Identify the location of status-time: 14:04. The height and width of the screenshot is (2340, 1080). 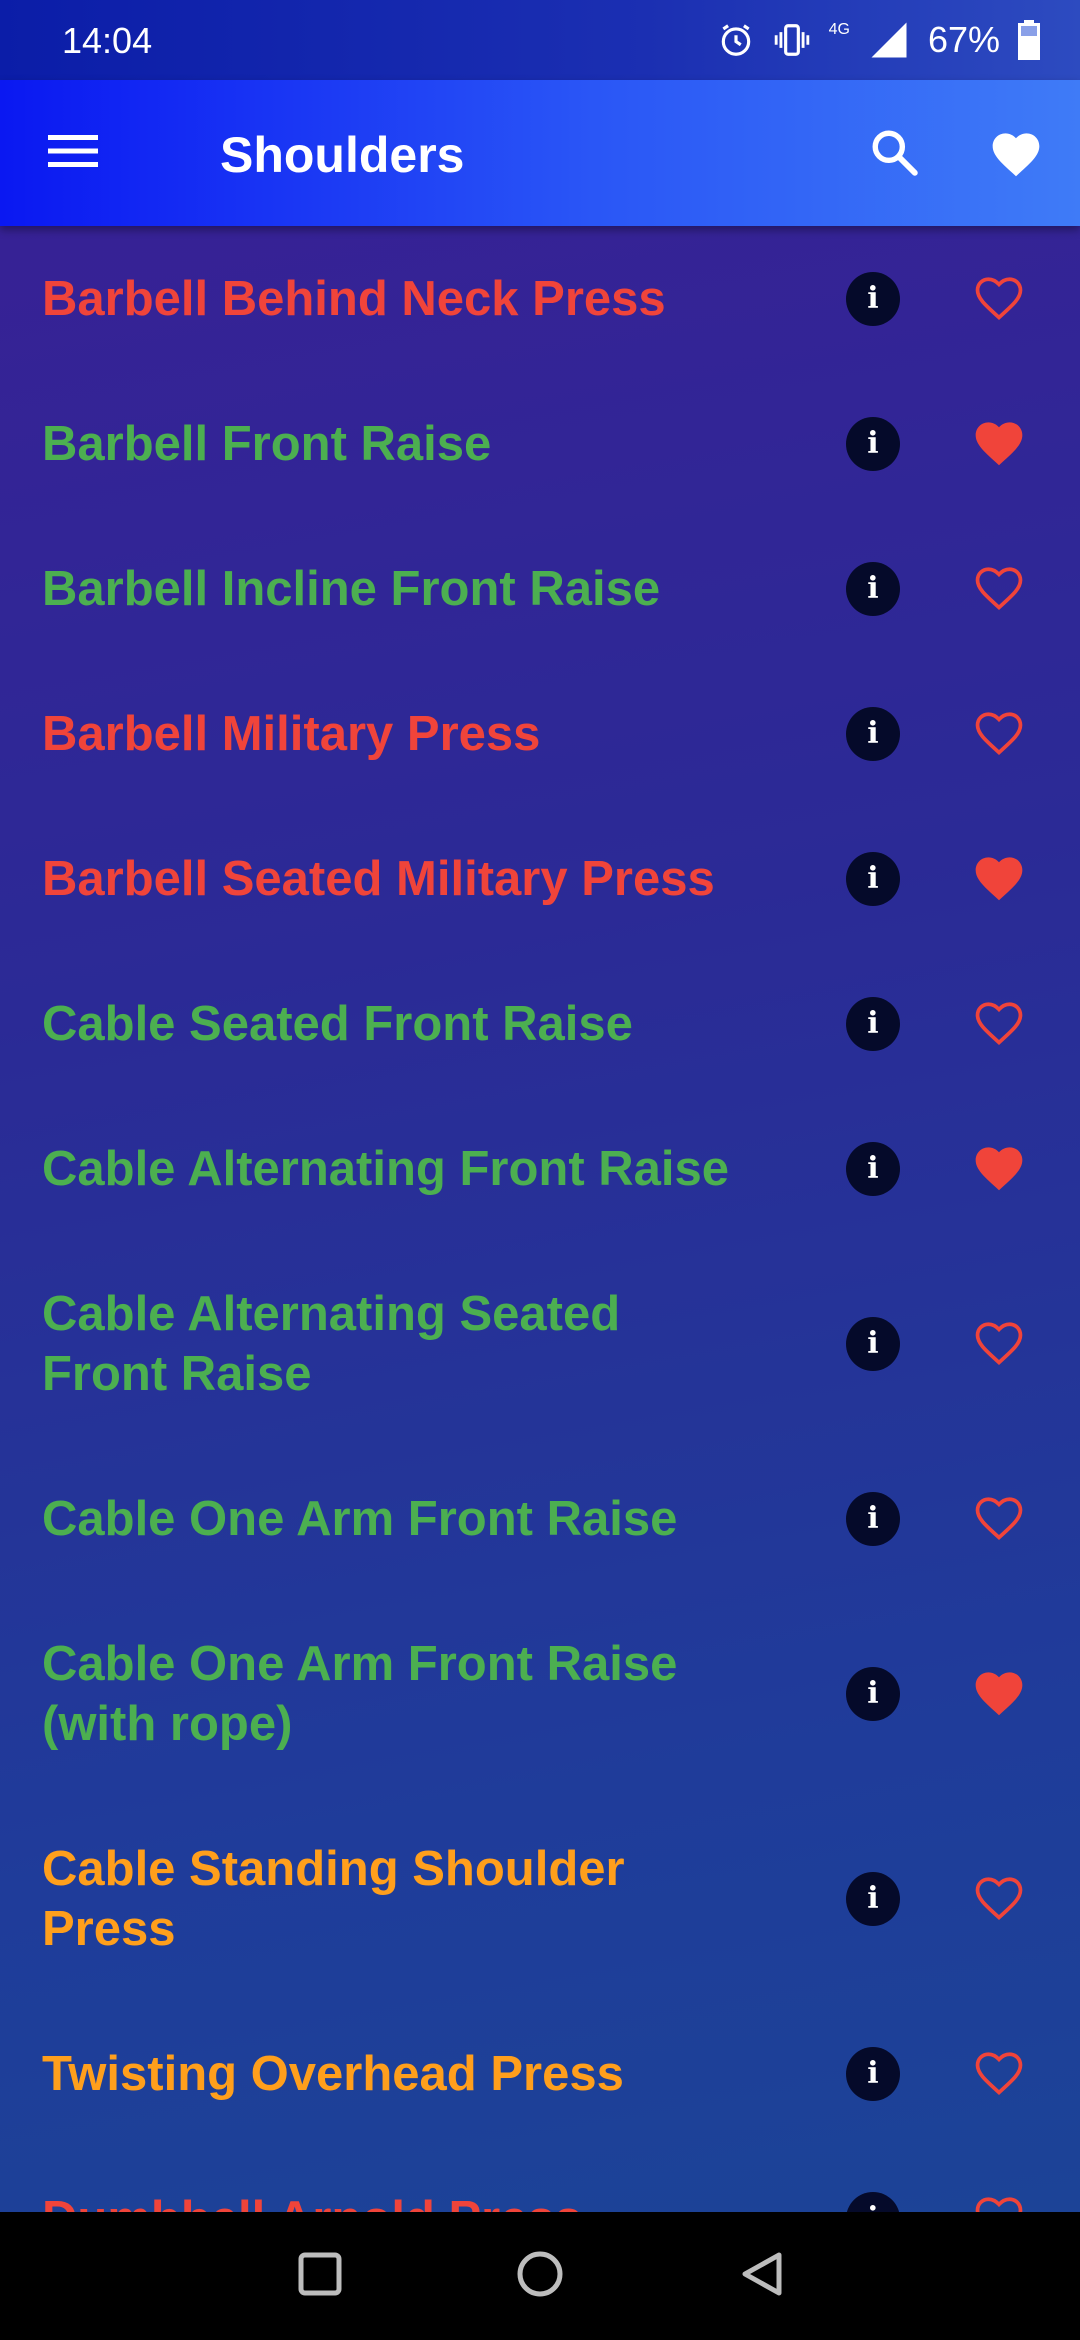
(107, 40).